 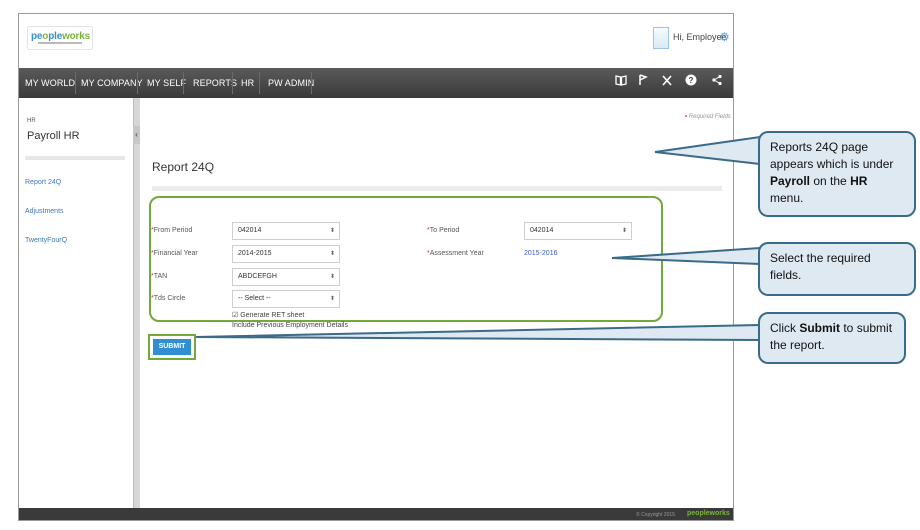 What do you see at coordinates (75, 158) in the screenshot?
I see `sidebar-divider` at bounding box center [75, 158].